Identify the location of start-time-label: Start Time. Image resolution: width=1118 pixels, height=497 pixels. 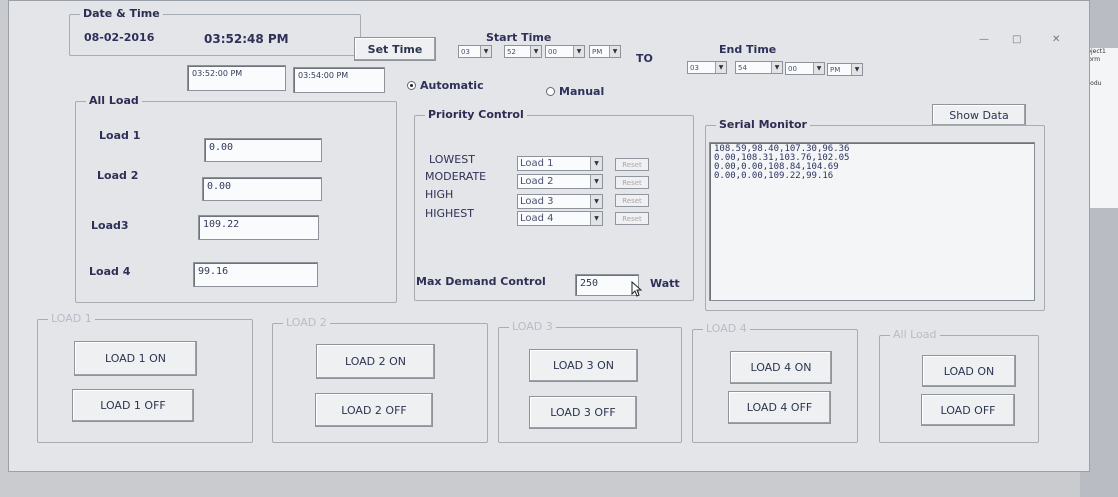
(519, 37).